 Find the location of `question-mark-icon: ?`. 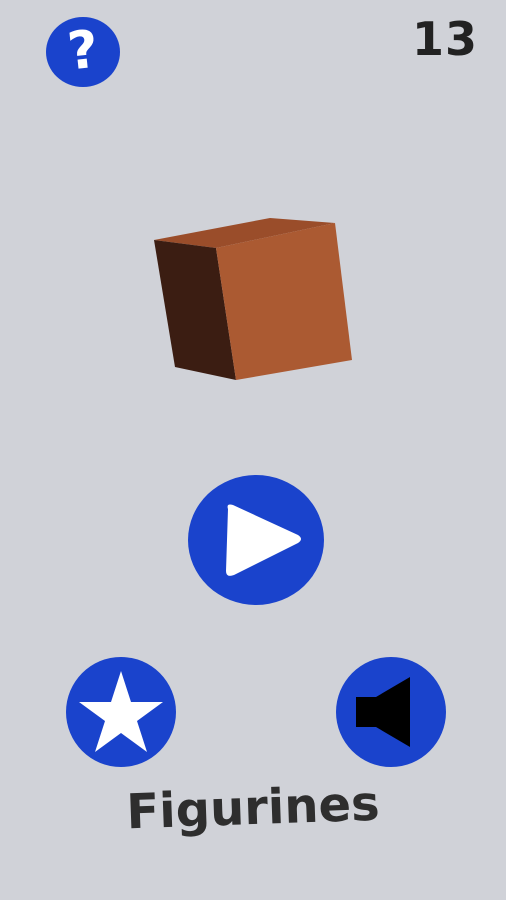

question-mark-icon: ? is located at coordinates (83, 51).